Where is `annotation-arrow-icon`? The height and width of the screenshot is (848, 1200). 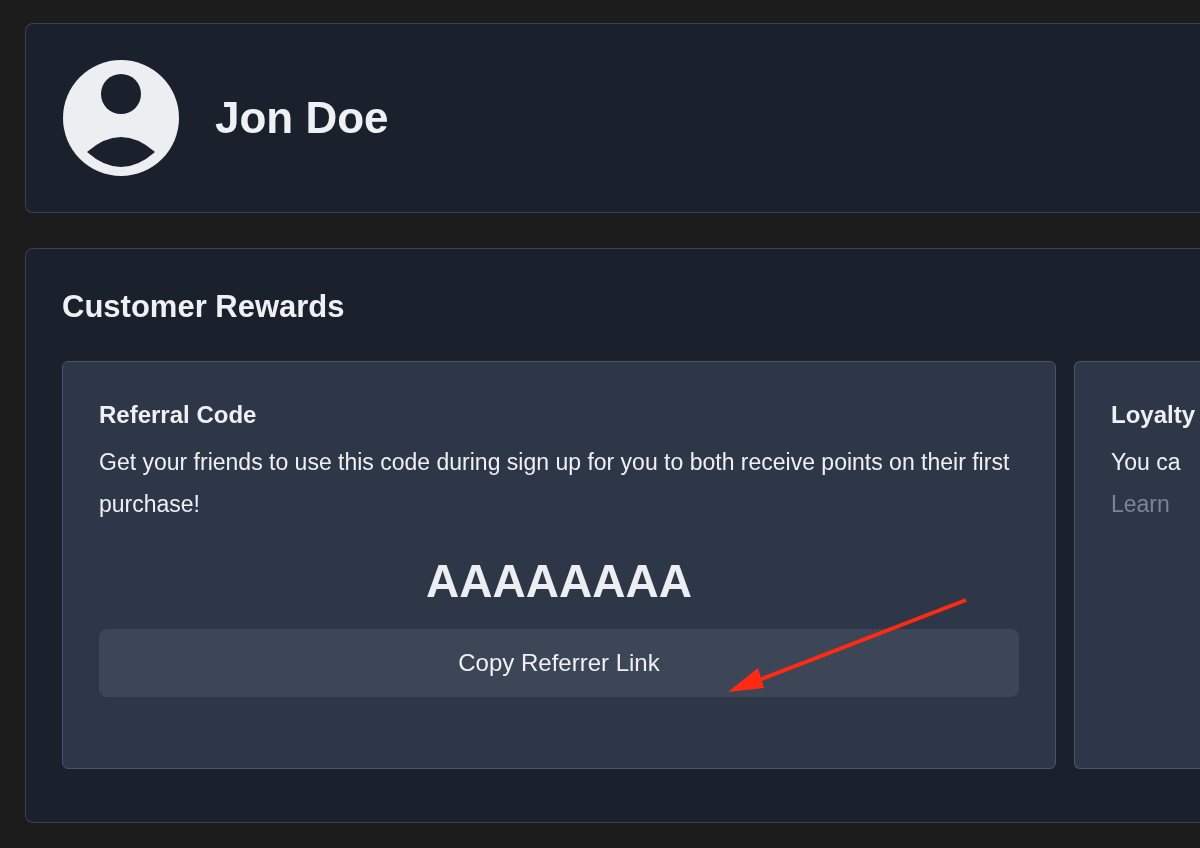
annotation-arrow-icon is located at coordinates (847, 645).